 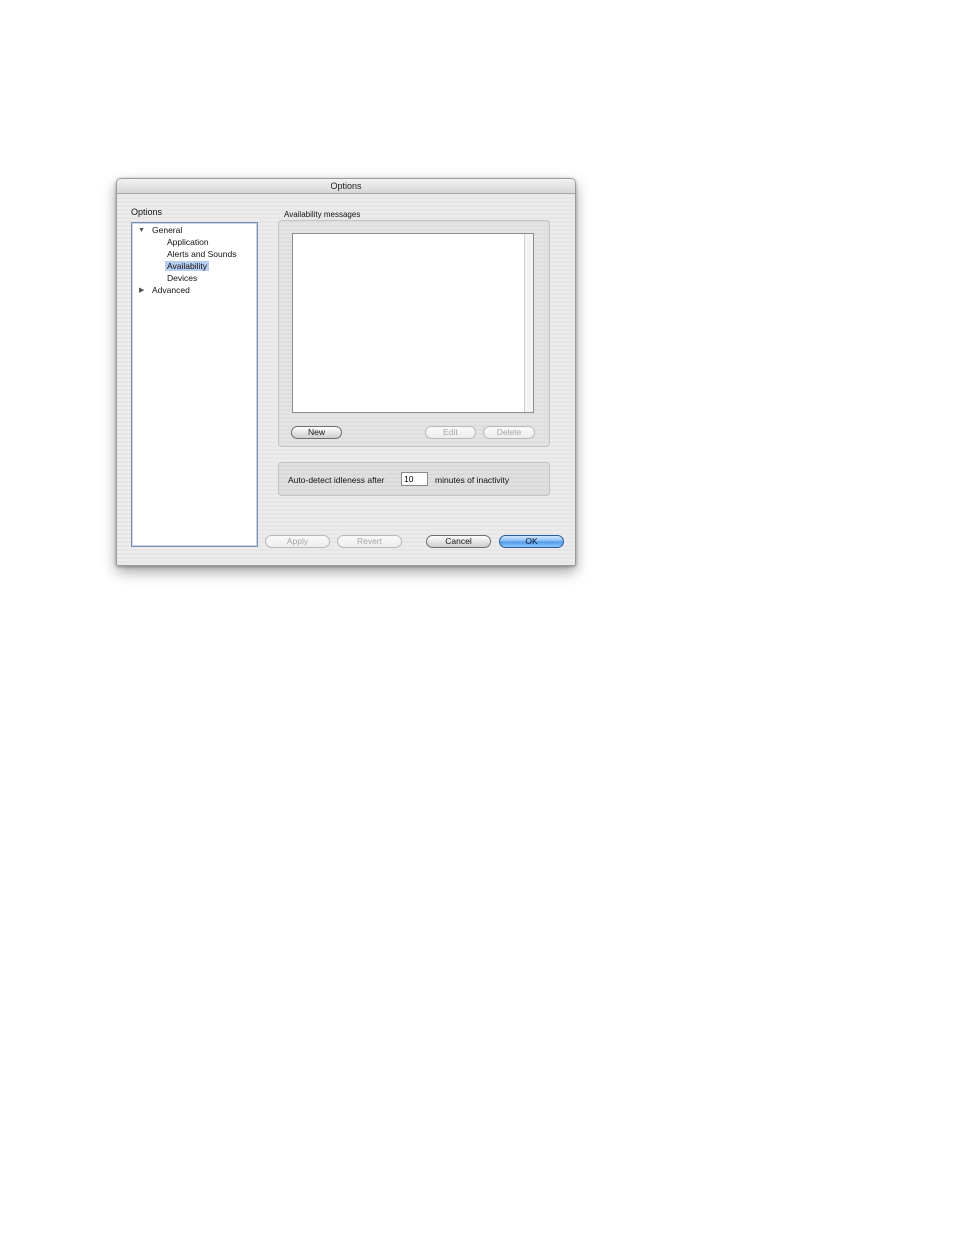 What do you see at coordinates (141, 230) in the screenshot?
I see `disclosure-triangle-down-icon: ▼` at bounding box center [141, 230].